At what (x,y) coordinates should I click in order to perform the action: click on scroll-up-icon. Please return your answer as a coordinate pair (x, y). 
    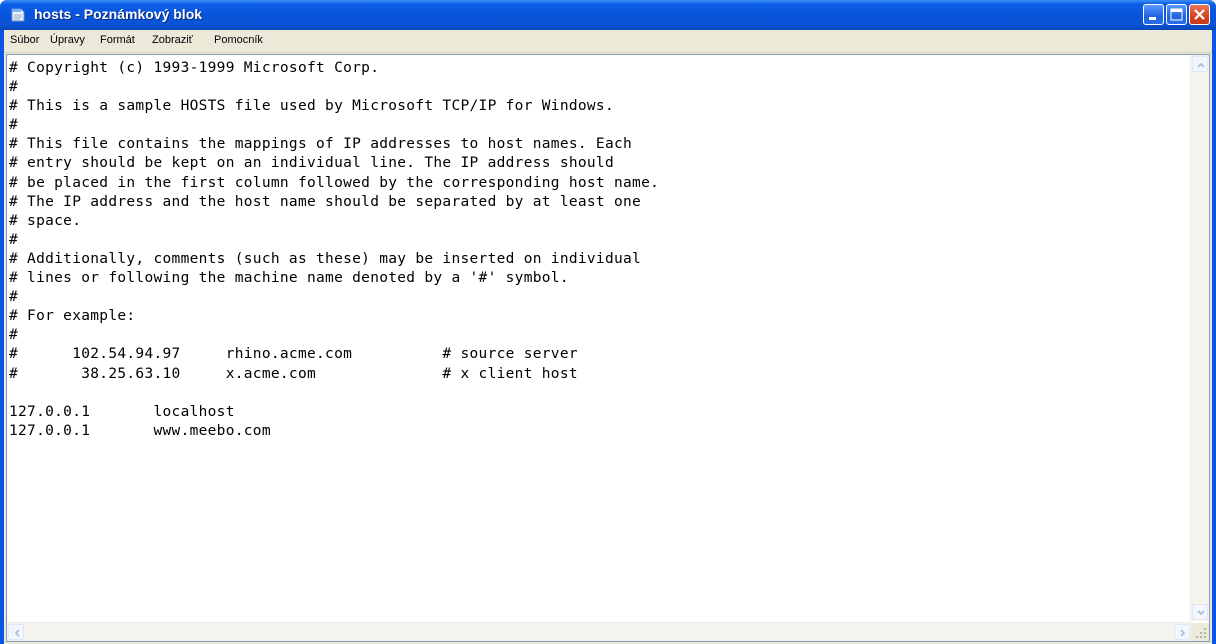
    Looking at the image, I should click on (1201, 65).